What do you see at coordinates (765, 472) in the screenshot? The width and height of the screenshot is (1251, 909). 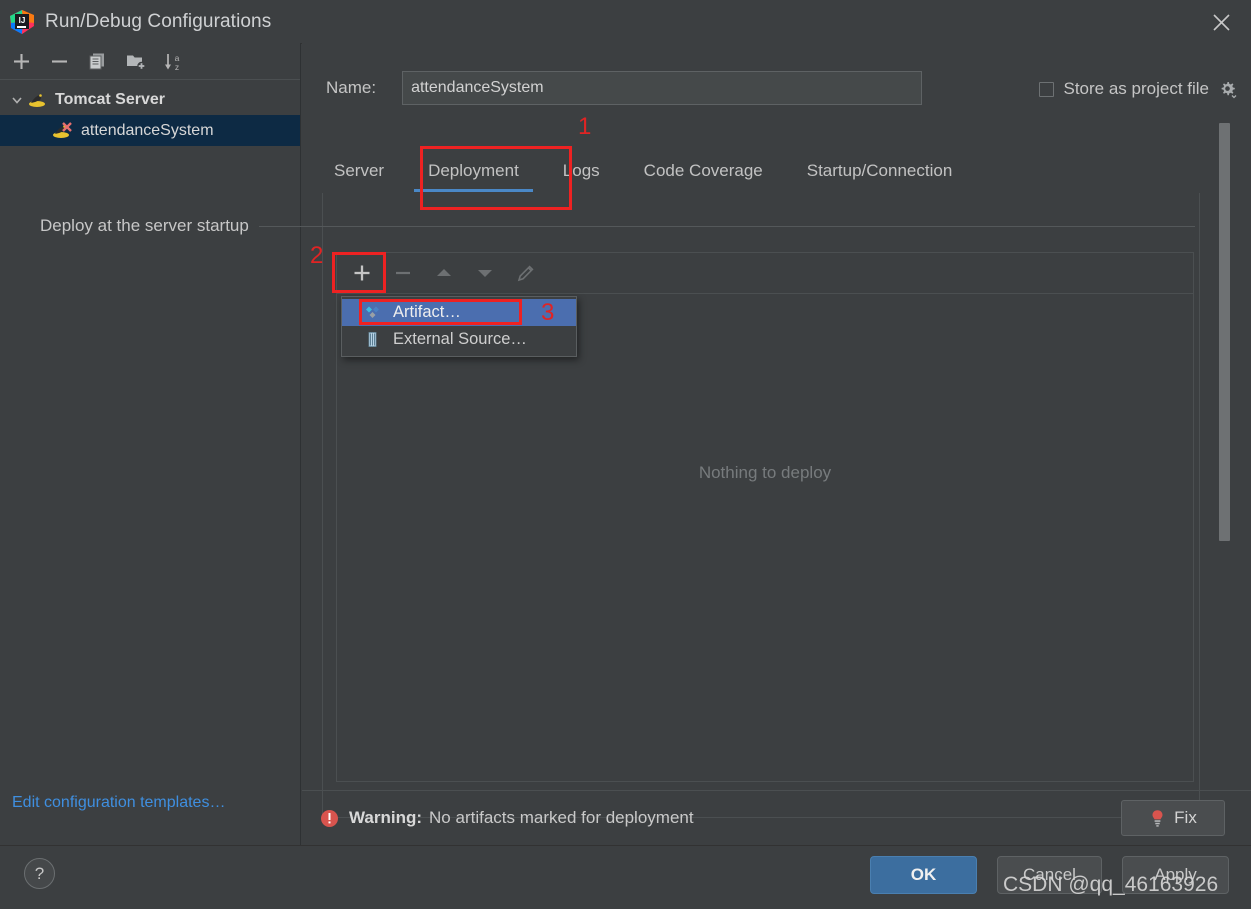 I see `nothing-to-deploy-label: Nothing to deploy` at bounding box center [765, 472].